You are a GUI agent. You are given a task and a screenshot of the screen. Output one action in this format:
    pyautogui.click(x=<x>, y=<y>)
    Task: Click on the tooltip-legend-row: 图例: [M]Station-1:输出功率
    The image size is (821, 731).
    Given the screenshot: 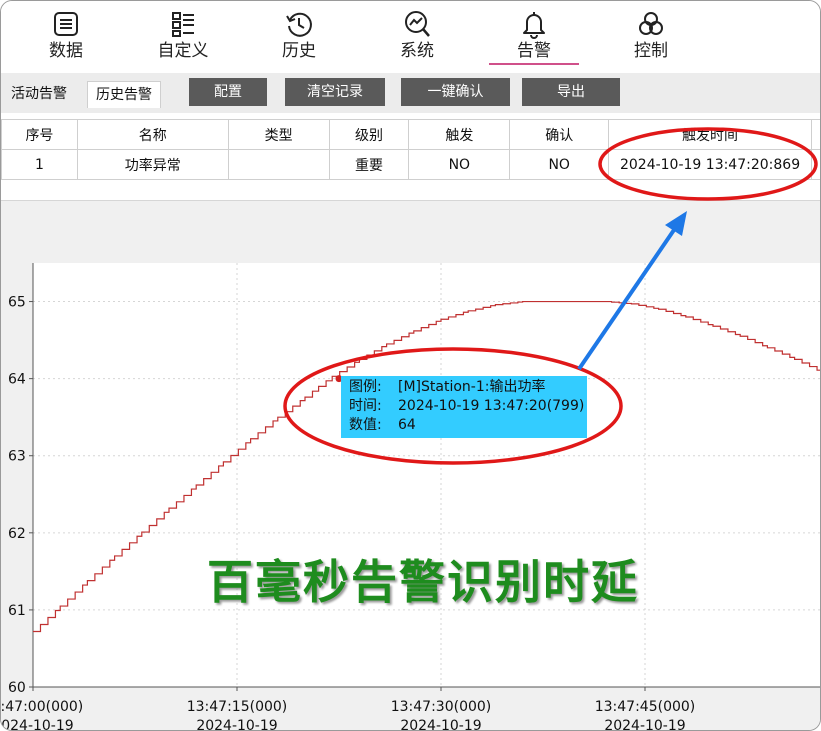 What is the action you would take?
    pyautogui.click(x=468, y=387)
    